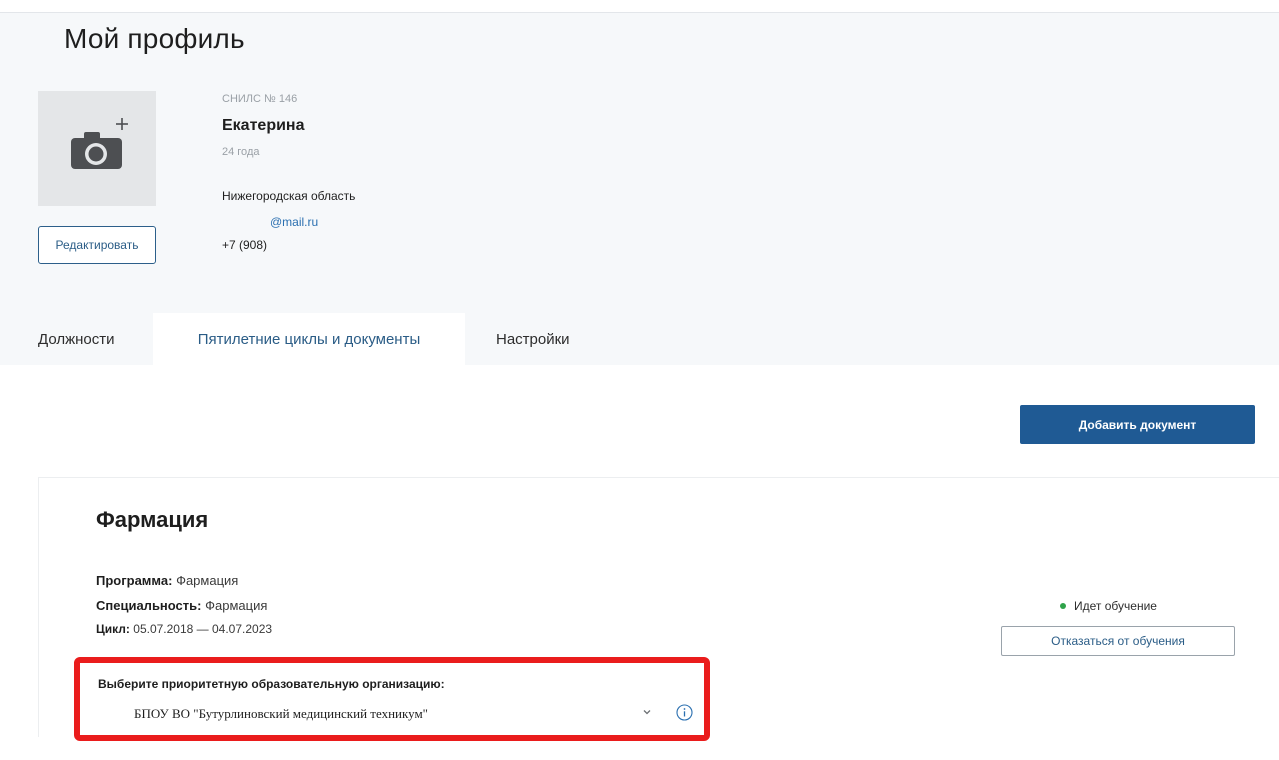  I want to click on cycle-row: Цикл: 05.07.2018 — 04.07.2023, so click(184, 629).